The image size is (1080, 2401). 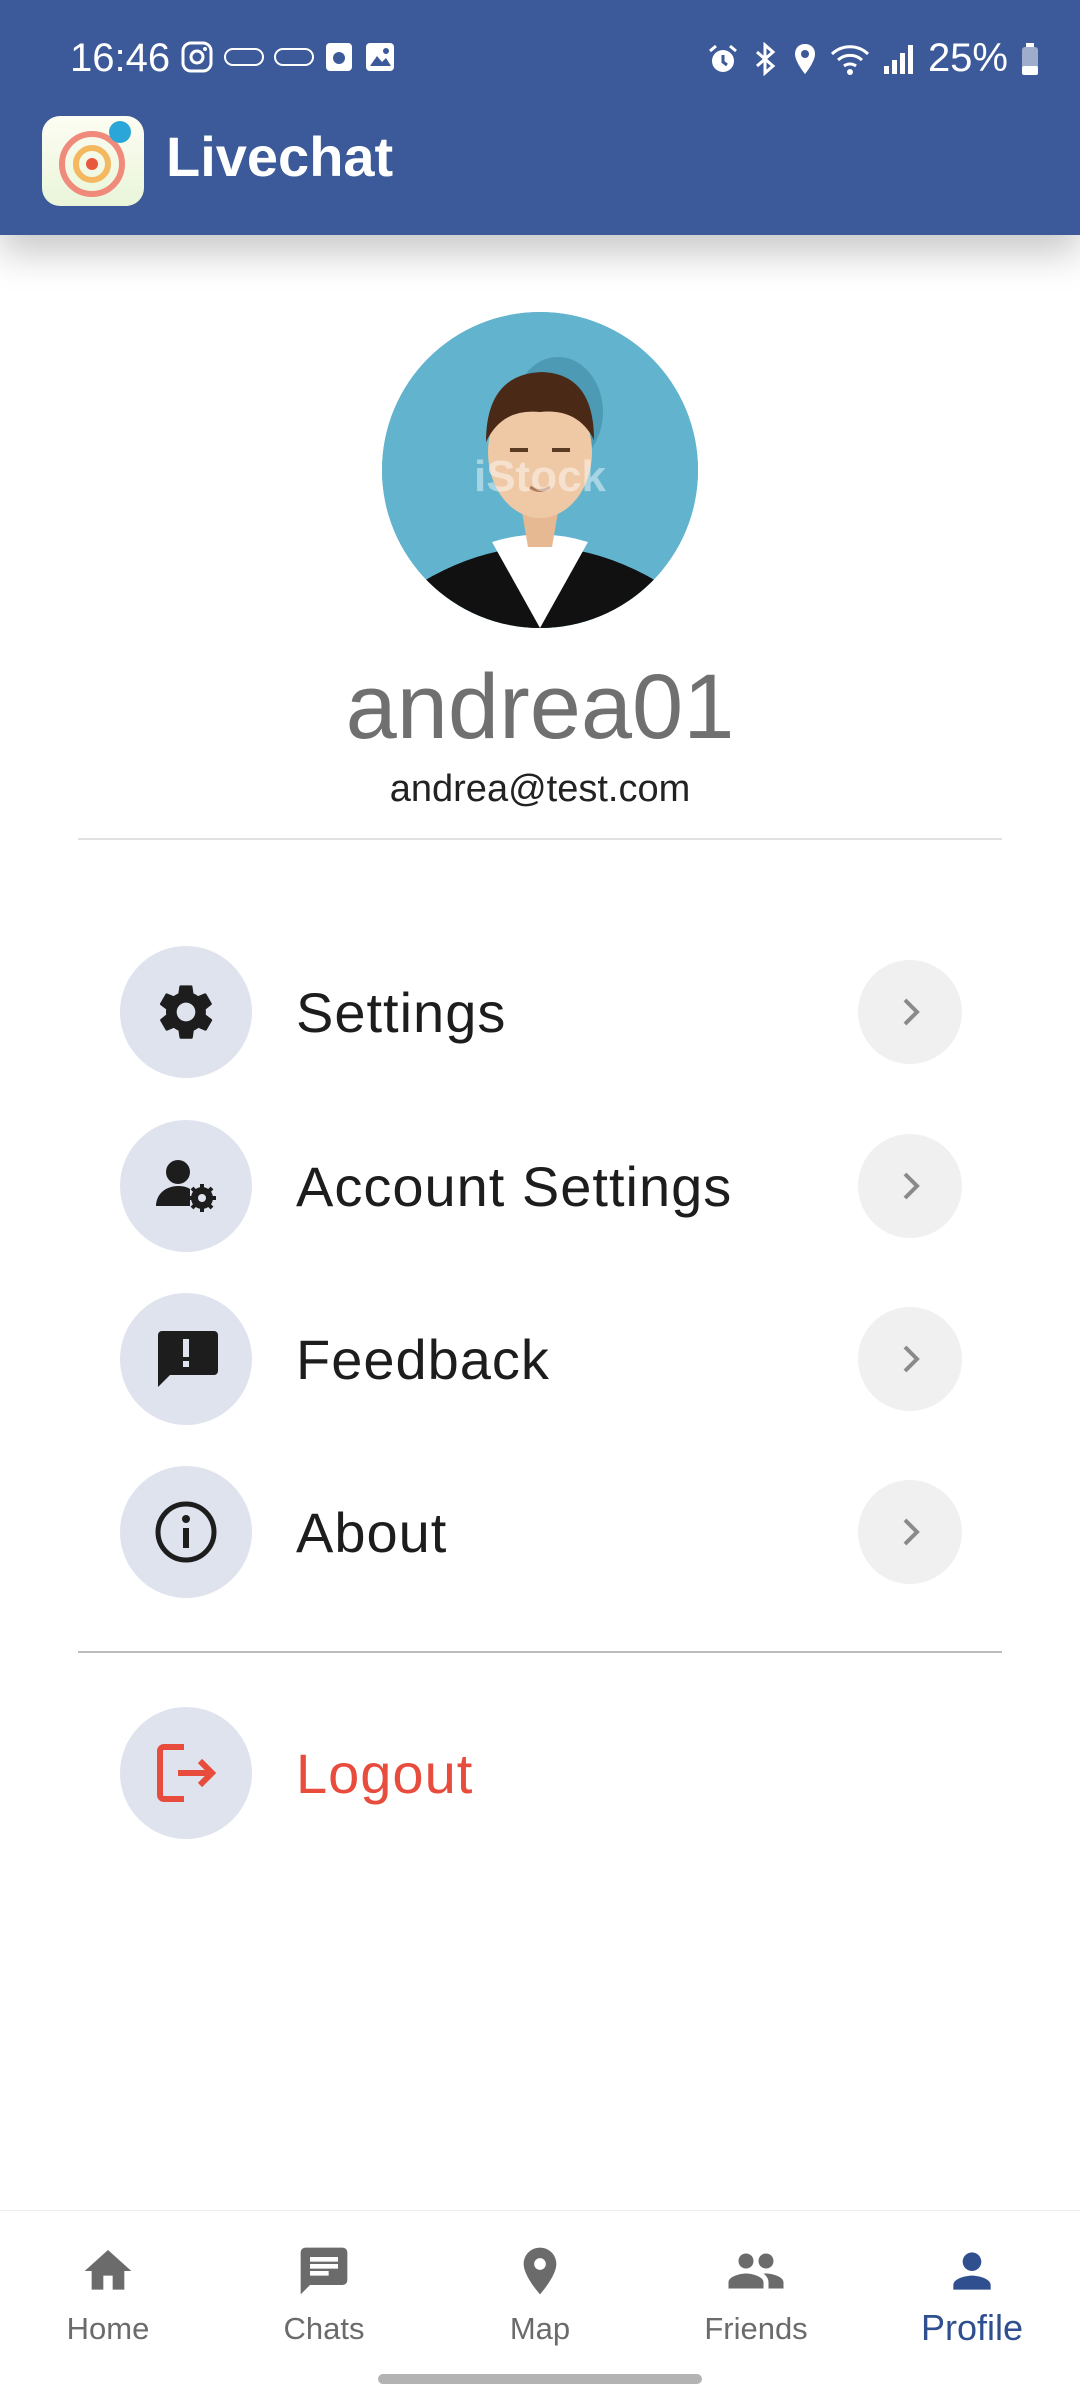 What do you see at coordinates (849, 59) in the screenshot?
I see `wifi-icon` at bounding box center [849, 59].